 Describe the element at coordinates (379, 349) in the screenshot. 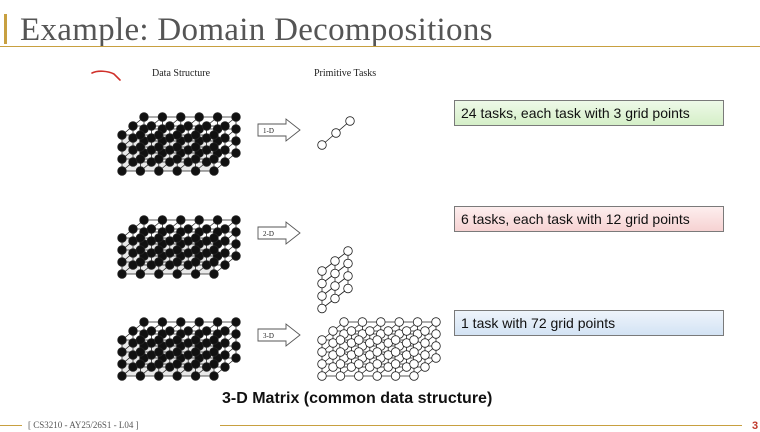

I see `primitive-task-3d` at that location.